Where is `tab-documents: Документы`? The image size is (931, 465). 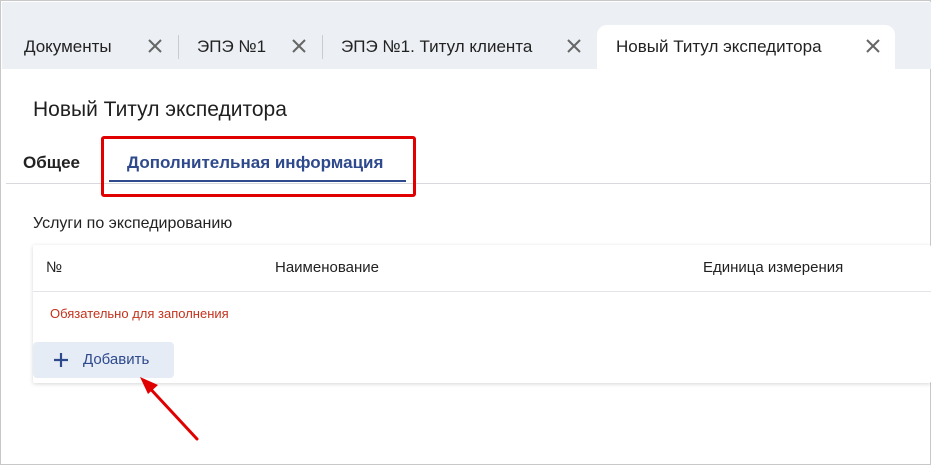
tab-documents: Документы is located at coordinates (90, 47).